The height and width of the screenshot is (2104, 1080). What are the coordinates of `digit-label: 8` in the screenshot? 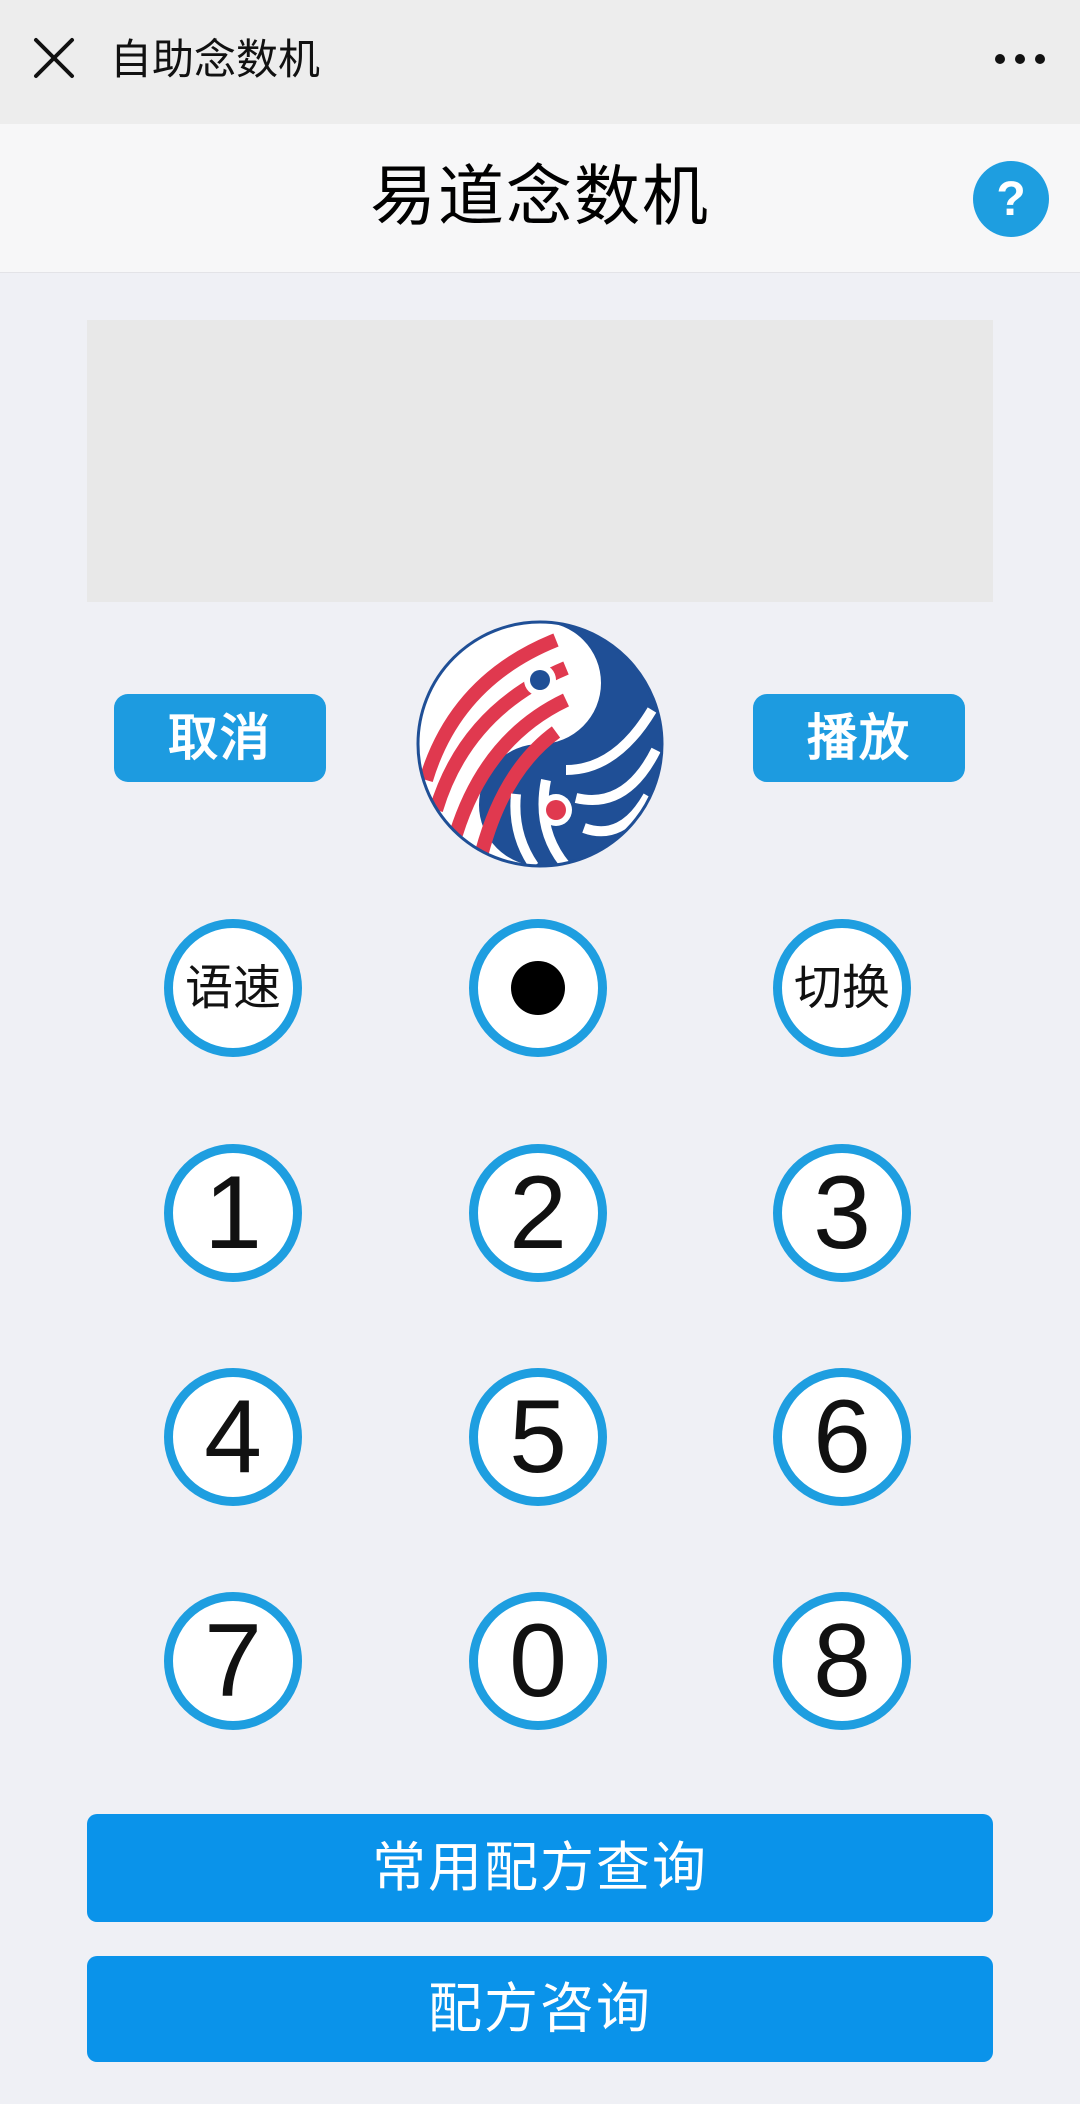 It's located at (842, 1661).